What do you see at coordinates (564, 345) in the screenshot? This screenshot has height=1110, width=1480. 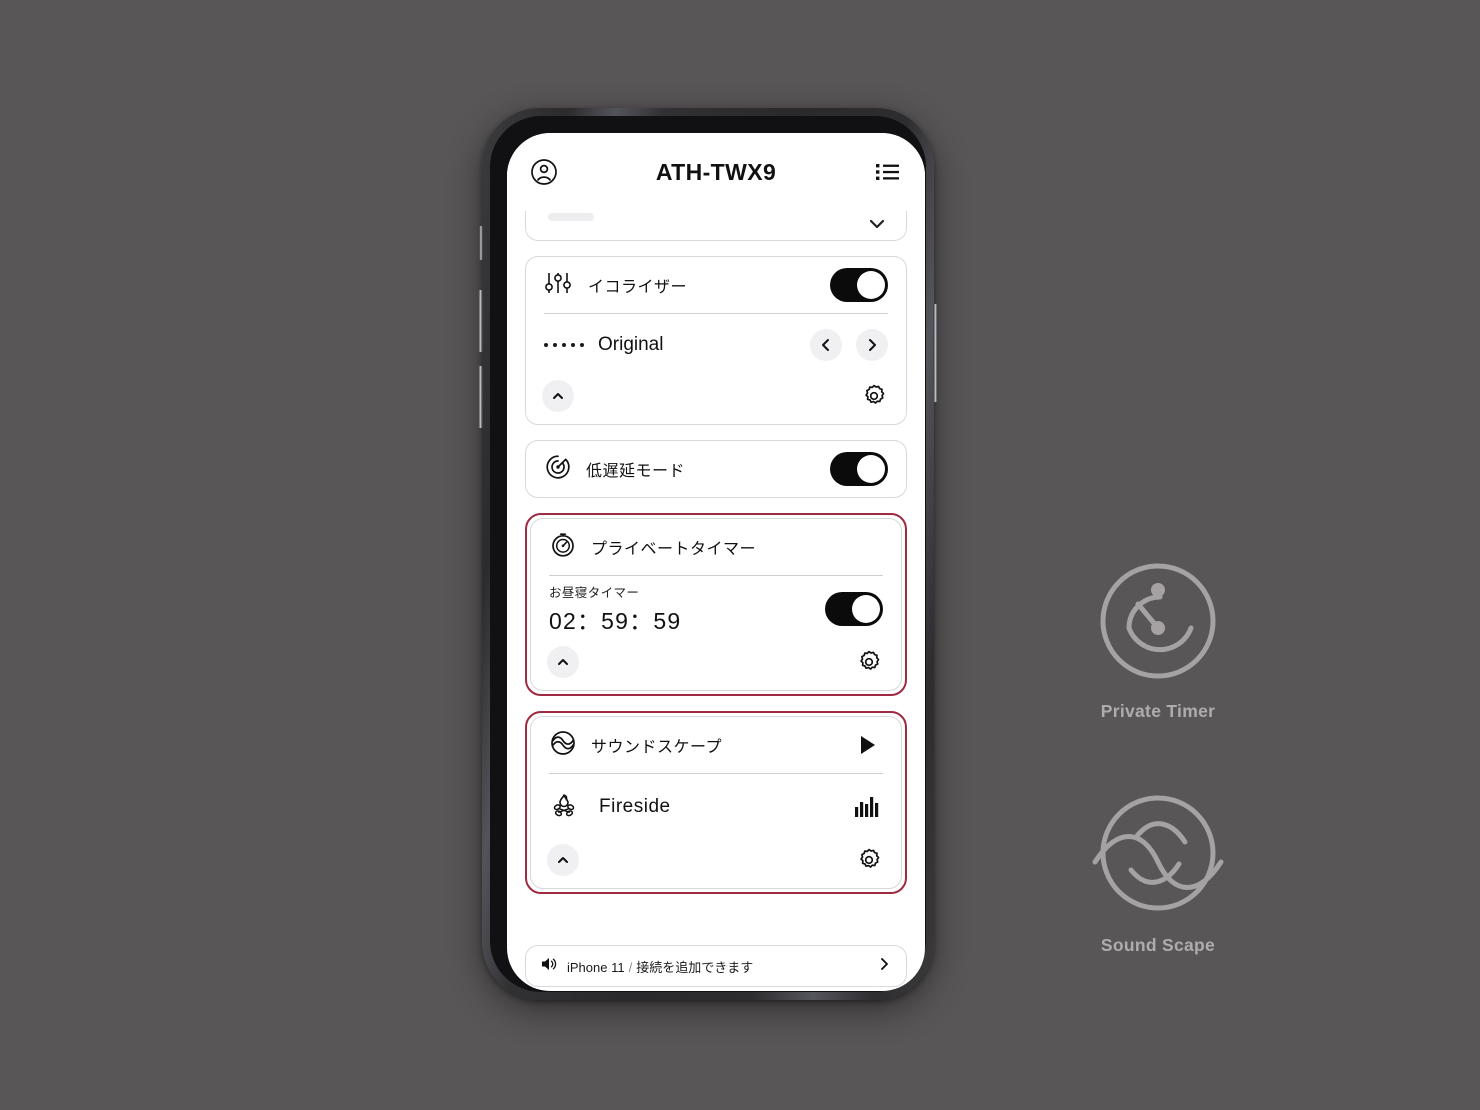 I see `preset-dots-icon` at bounding box center [564, 345].